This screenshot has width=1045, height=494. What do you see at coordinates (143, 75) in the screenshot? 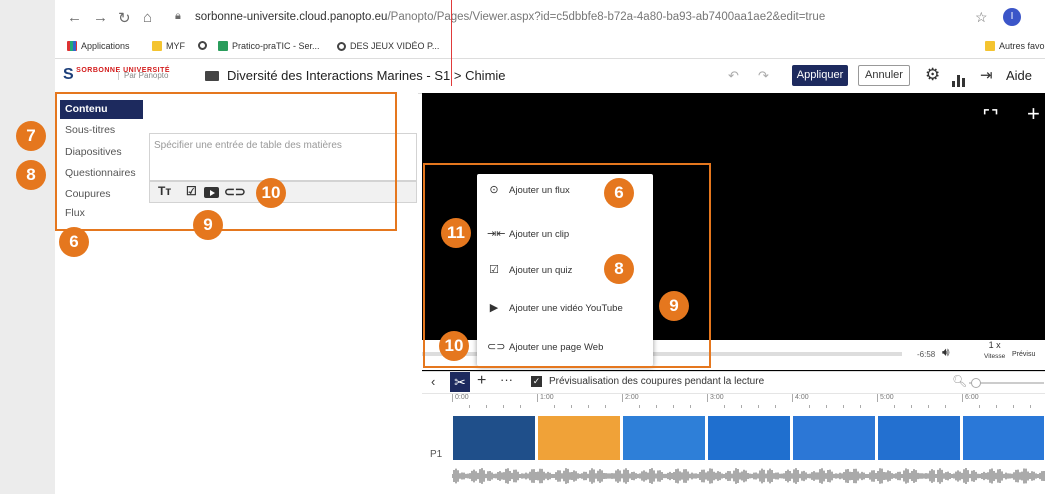
I see `by-panopto: Par Panopto` at bounding box center [143, 75].